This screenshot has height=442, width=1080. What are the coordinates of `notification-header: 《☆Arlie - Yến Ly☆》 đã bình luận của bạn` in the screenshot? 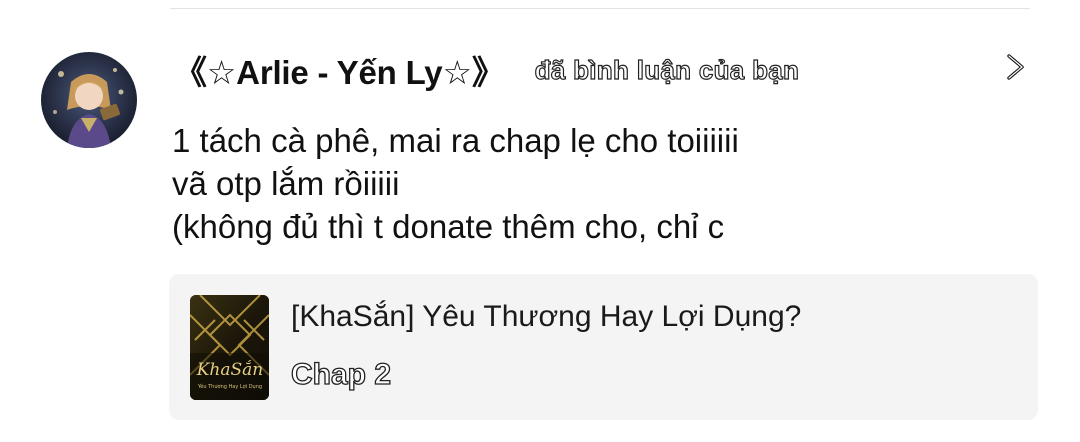 It's located at (487, 70).